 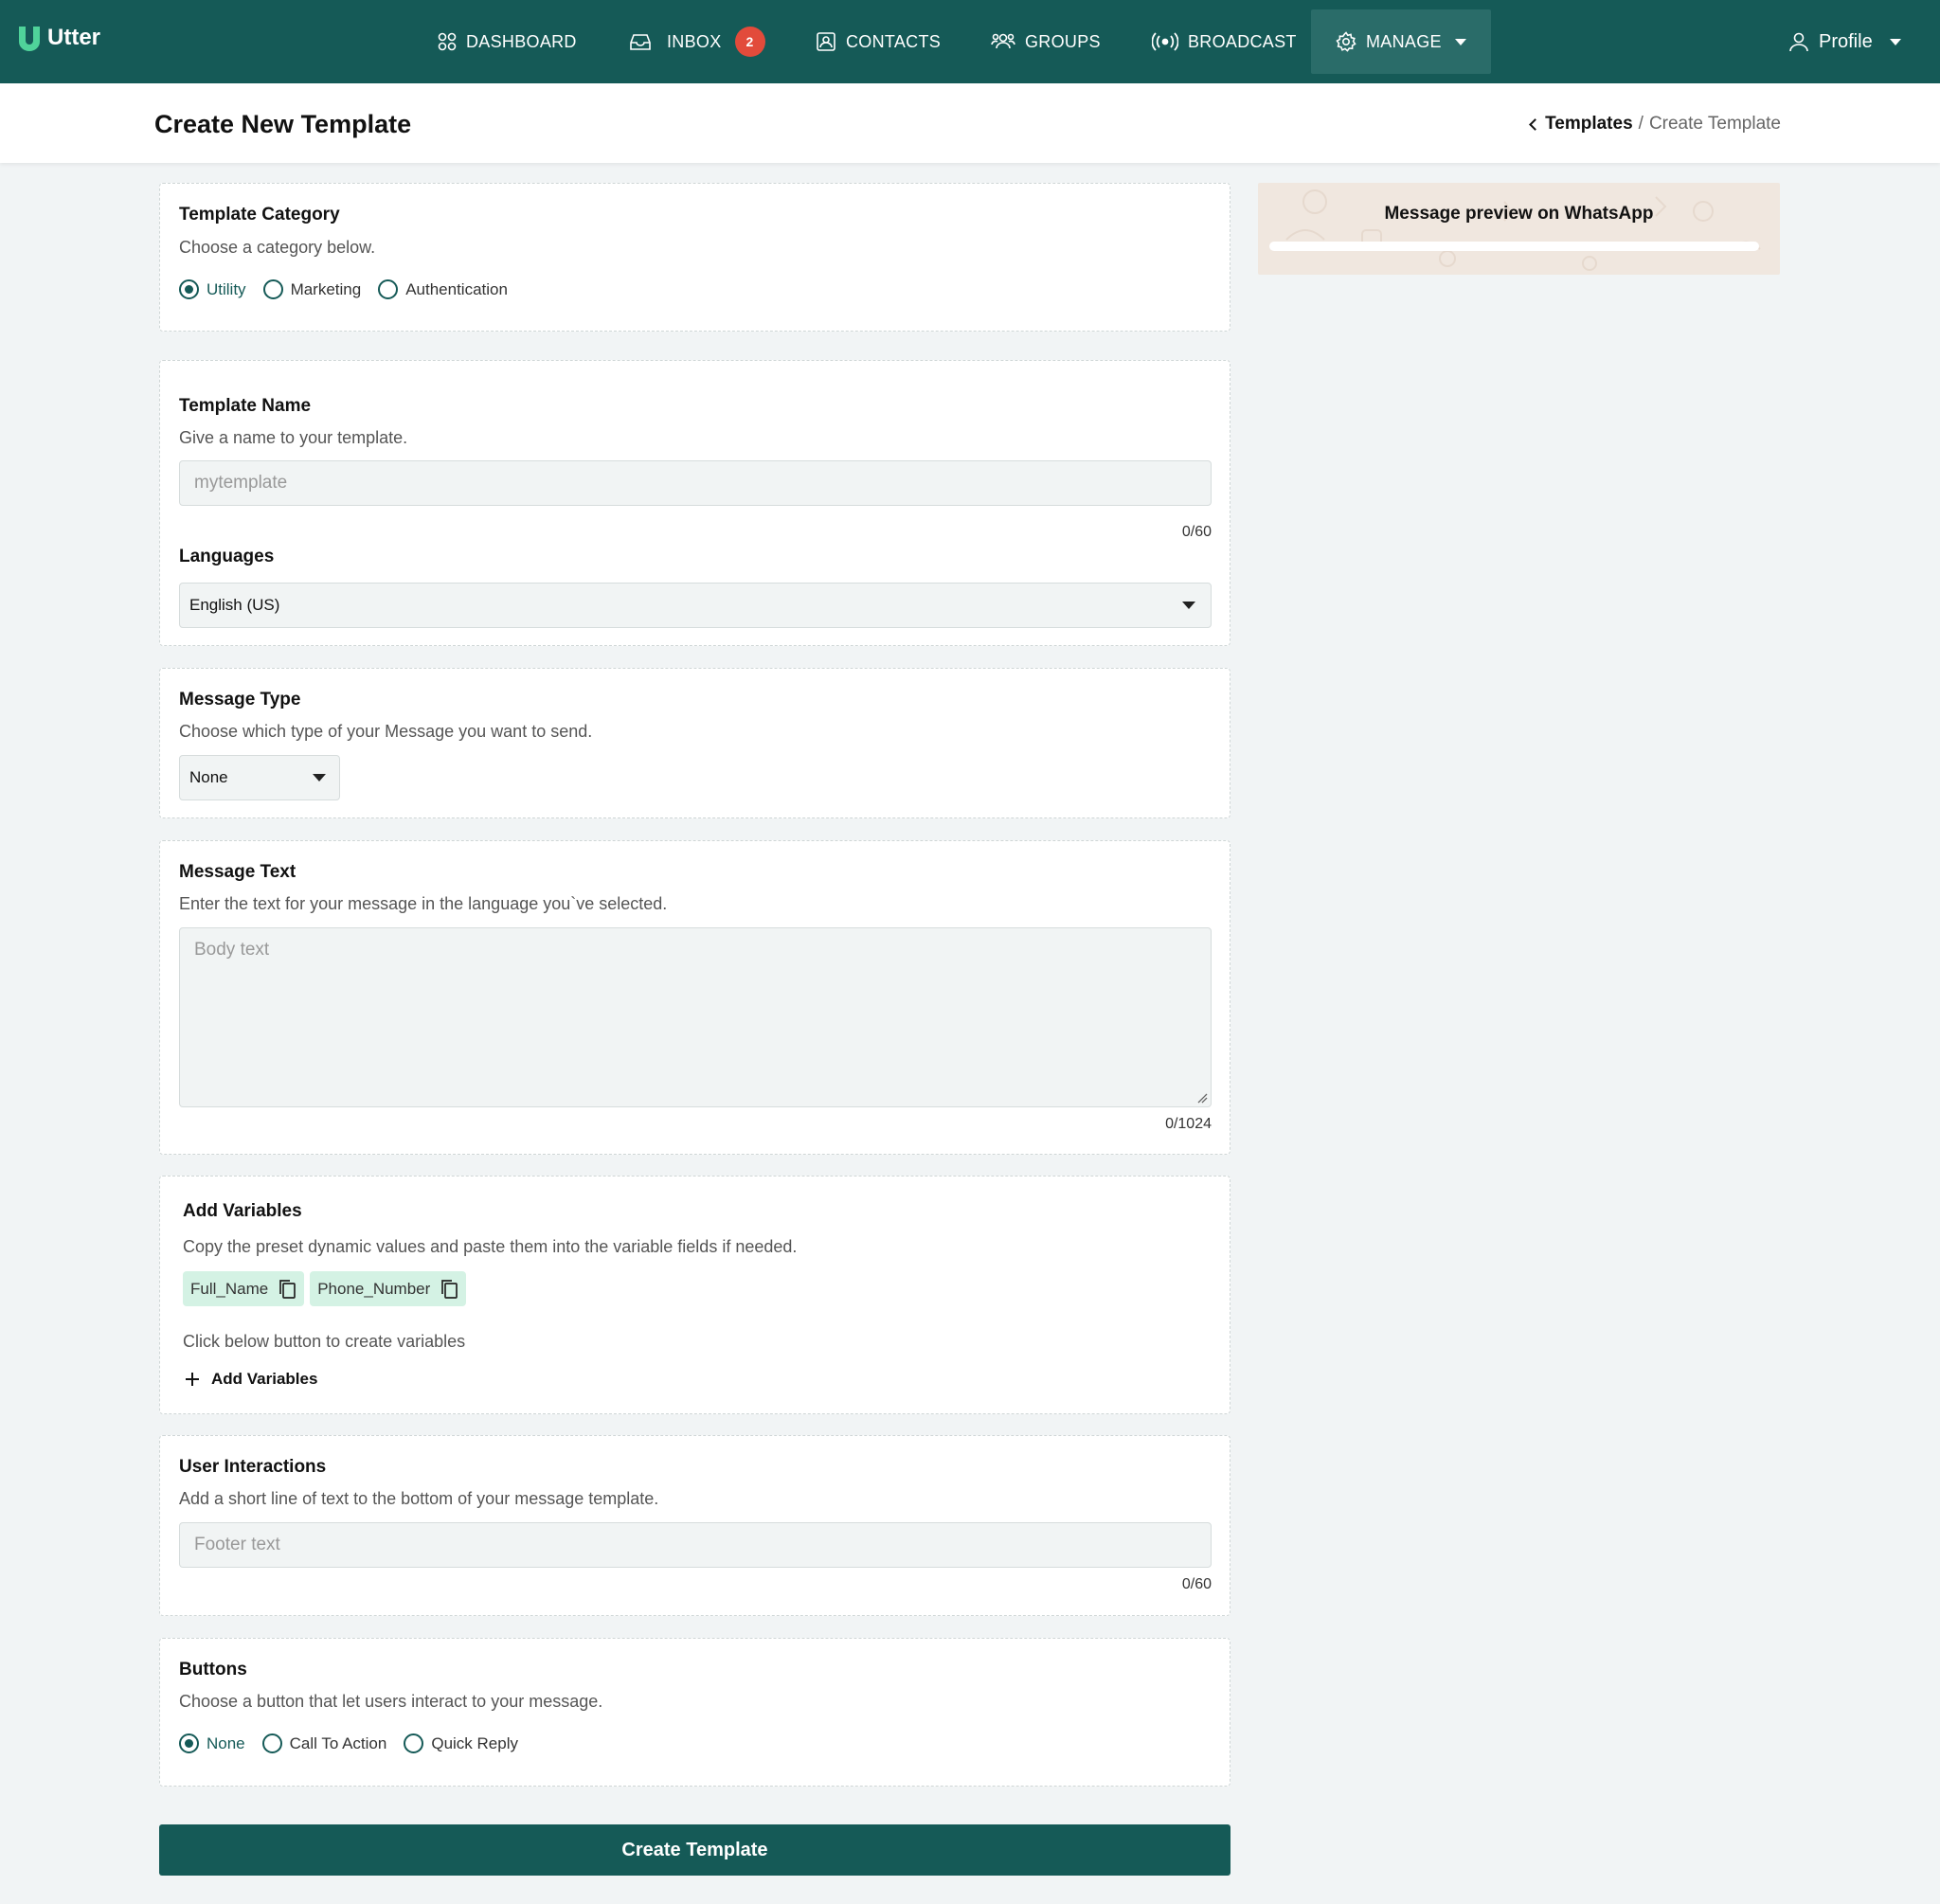 I want to click on variable-chips: Full_Name Phone_Number, so click(x=325, y=1288).